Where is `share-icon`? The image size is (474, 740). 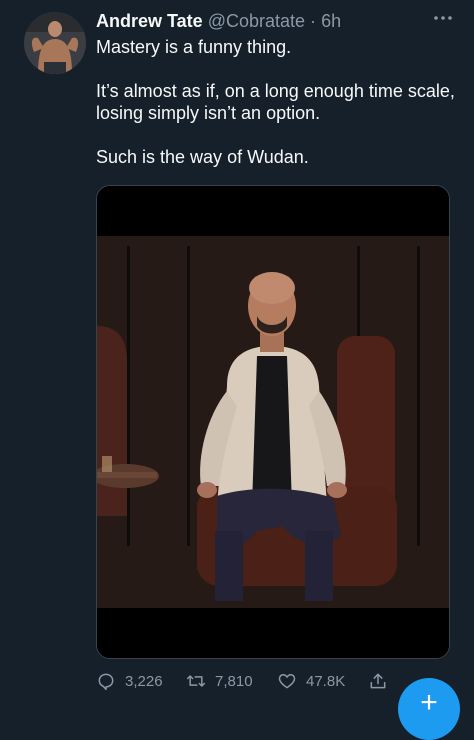
share-icon is located at coordinates (378, 681).